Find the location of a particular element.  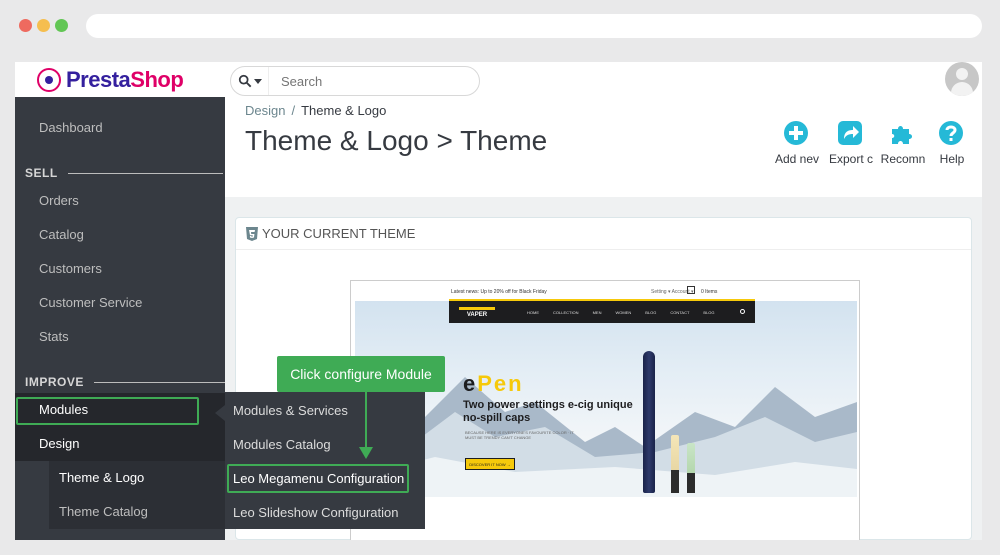

cart-icon is located at coordinates (691, 290).